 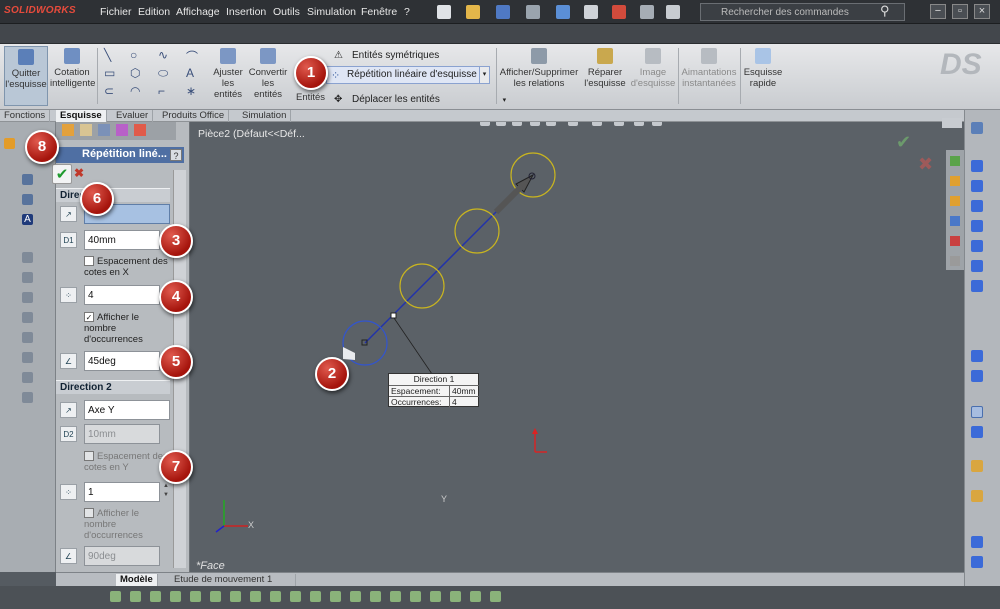 What do you see at coordinates (26, 76) in the screenshot?
I see `quit-sketch-button: Quitter l'esquisse` at bounding box center [26, 76].